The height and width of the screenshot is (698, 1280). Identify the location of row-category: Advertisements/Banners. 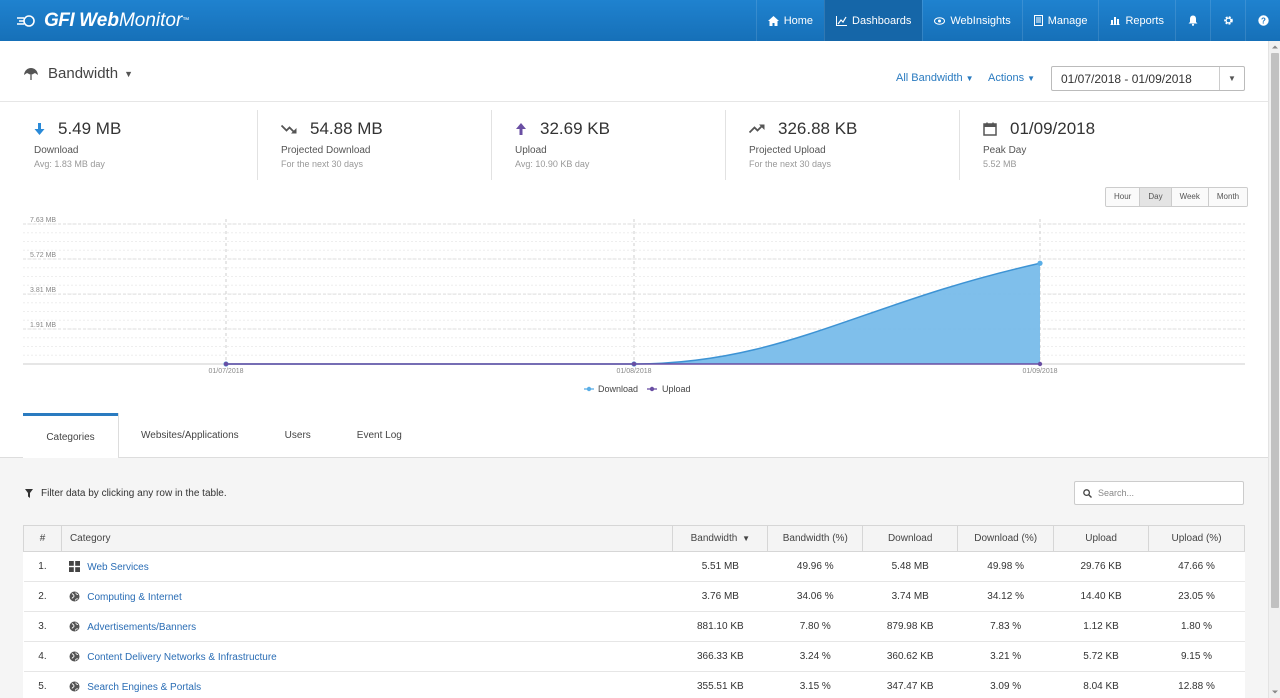
(367, 626).